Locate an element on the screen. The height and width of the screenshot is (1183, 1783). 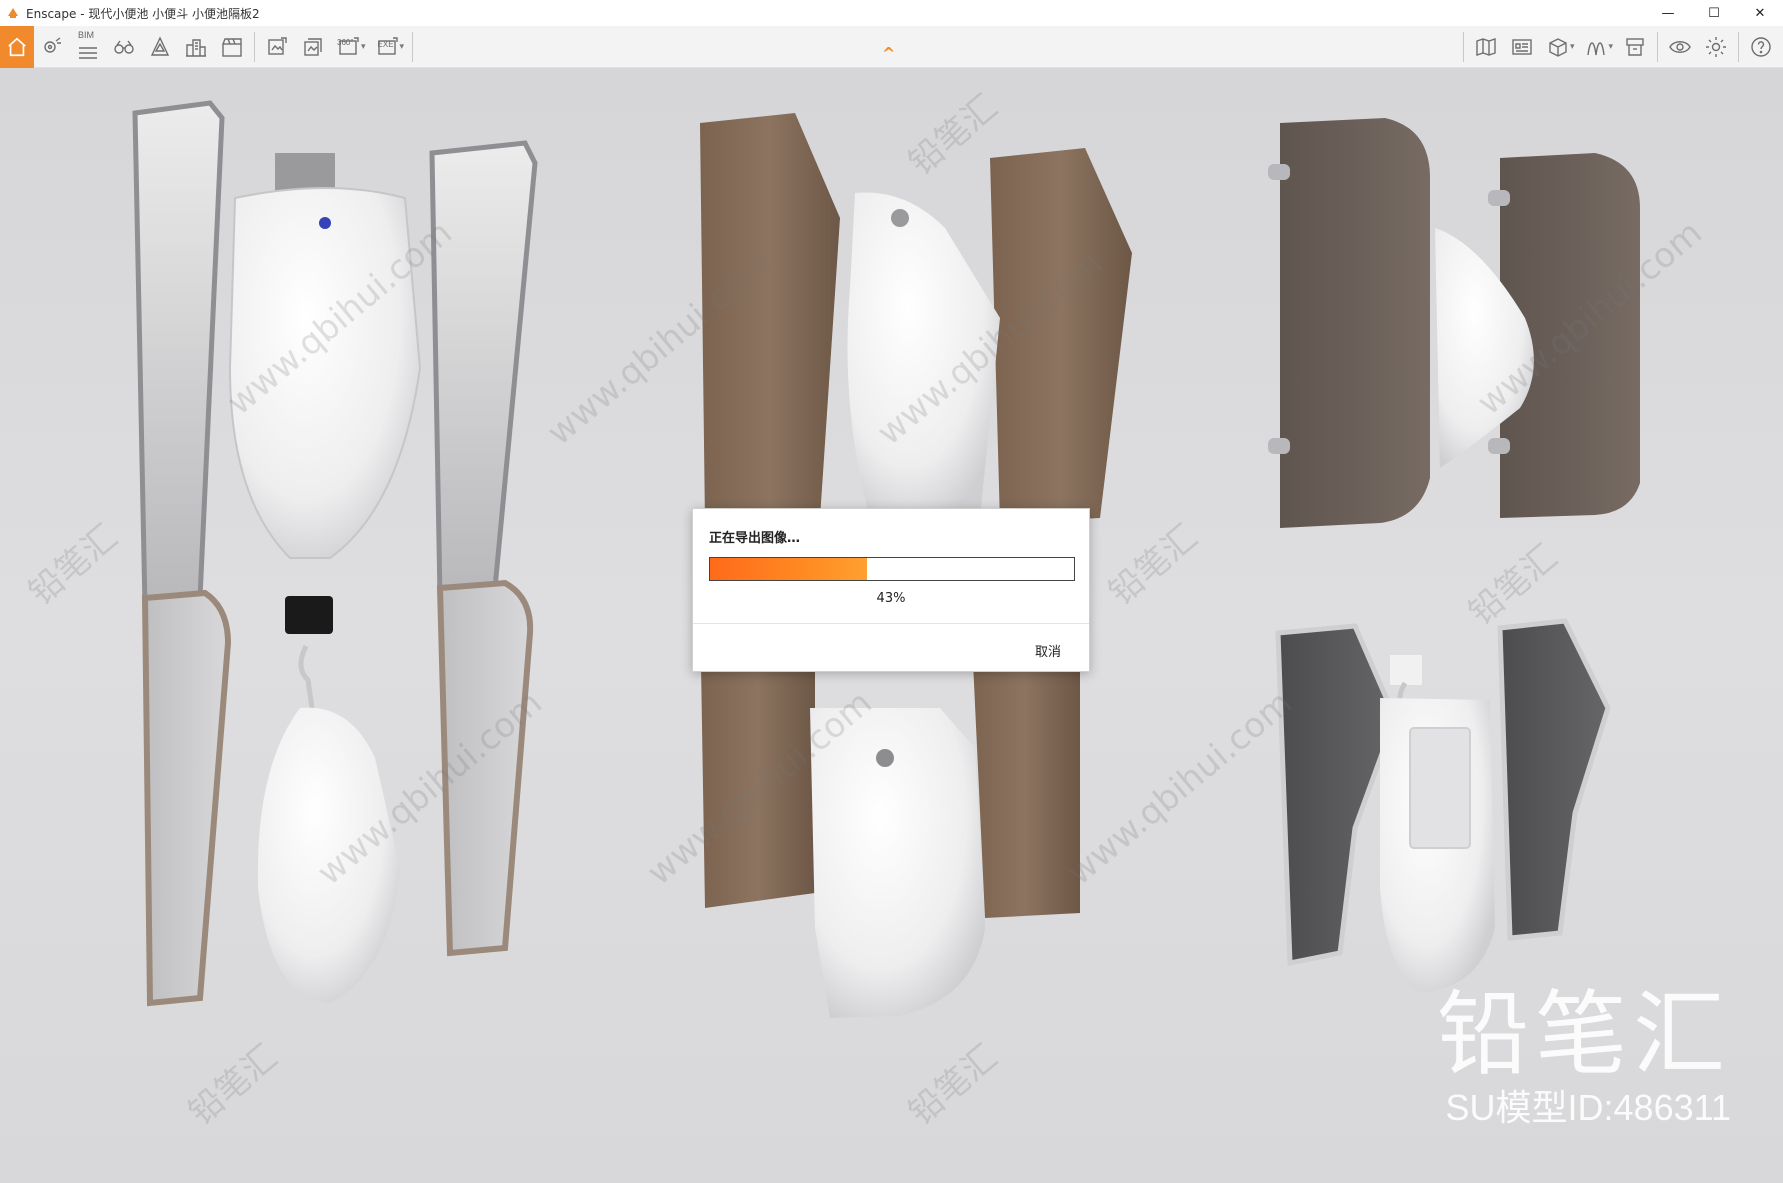
asset-library-icon is located at coordinates (1522, 47).